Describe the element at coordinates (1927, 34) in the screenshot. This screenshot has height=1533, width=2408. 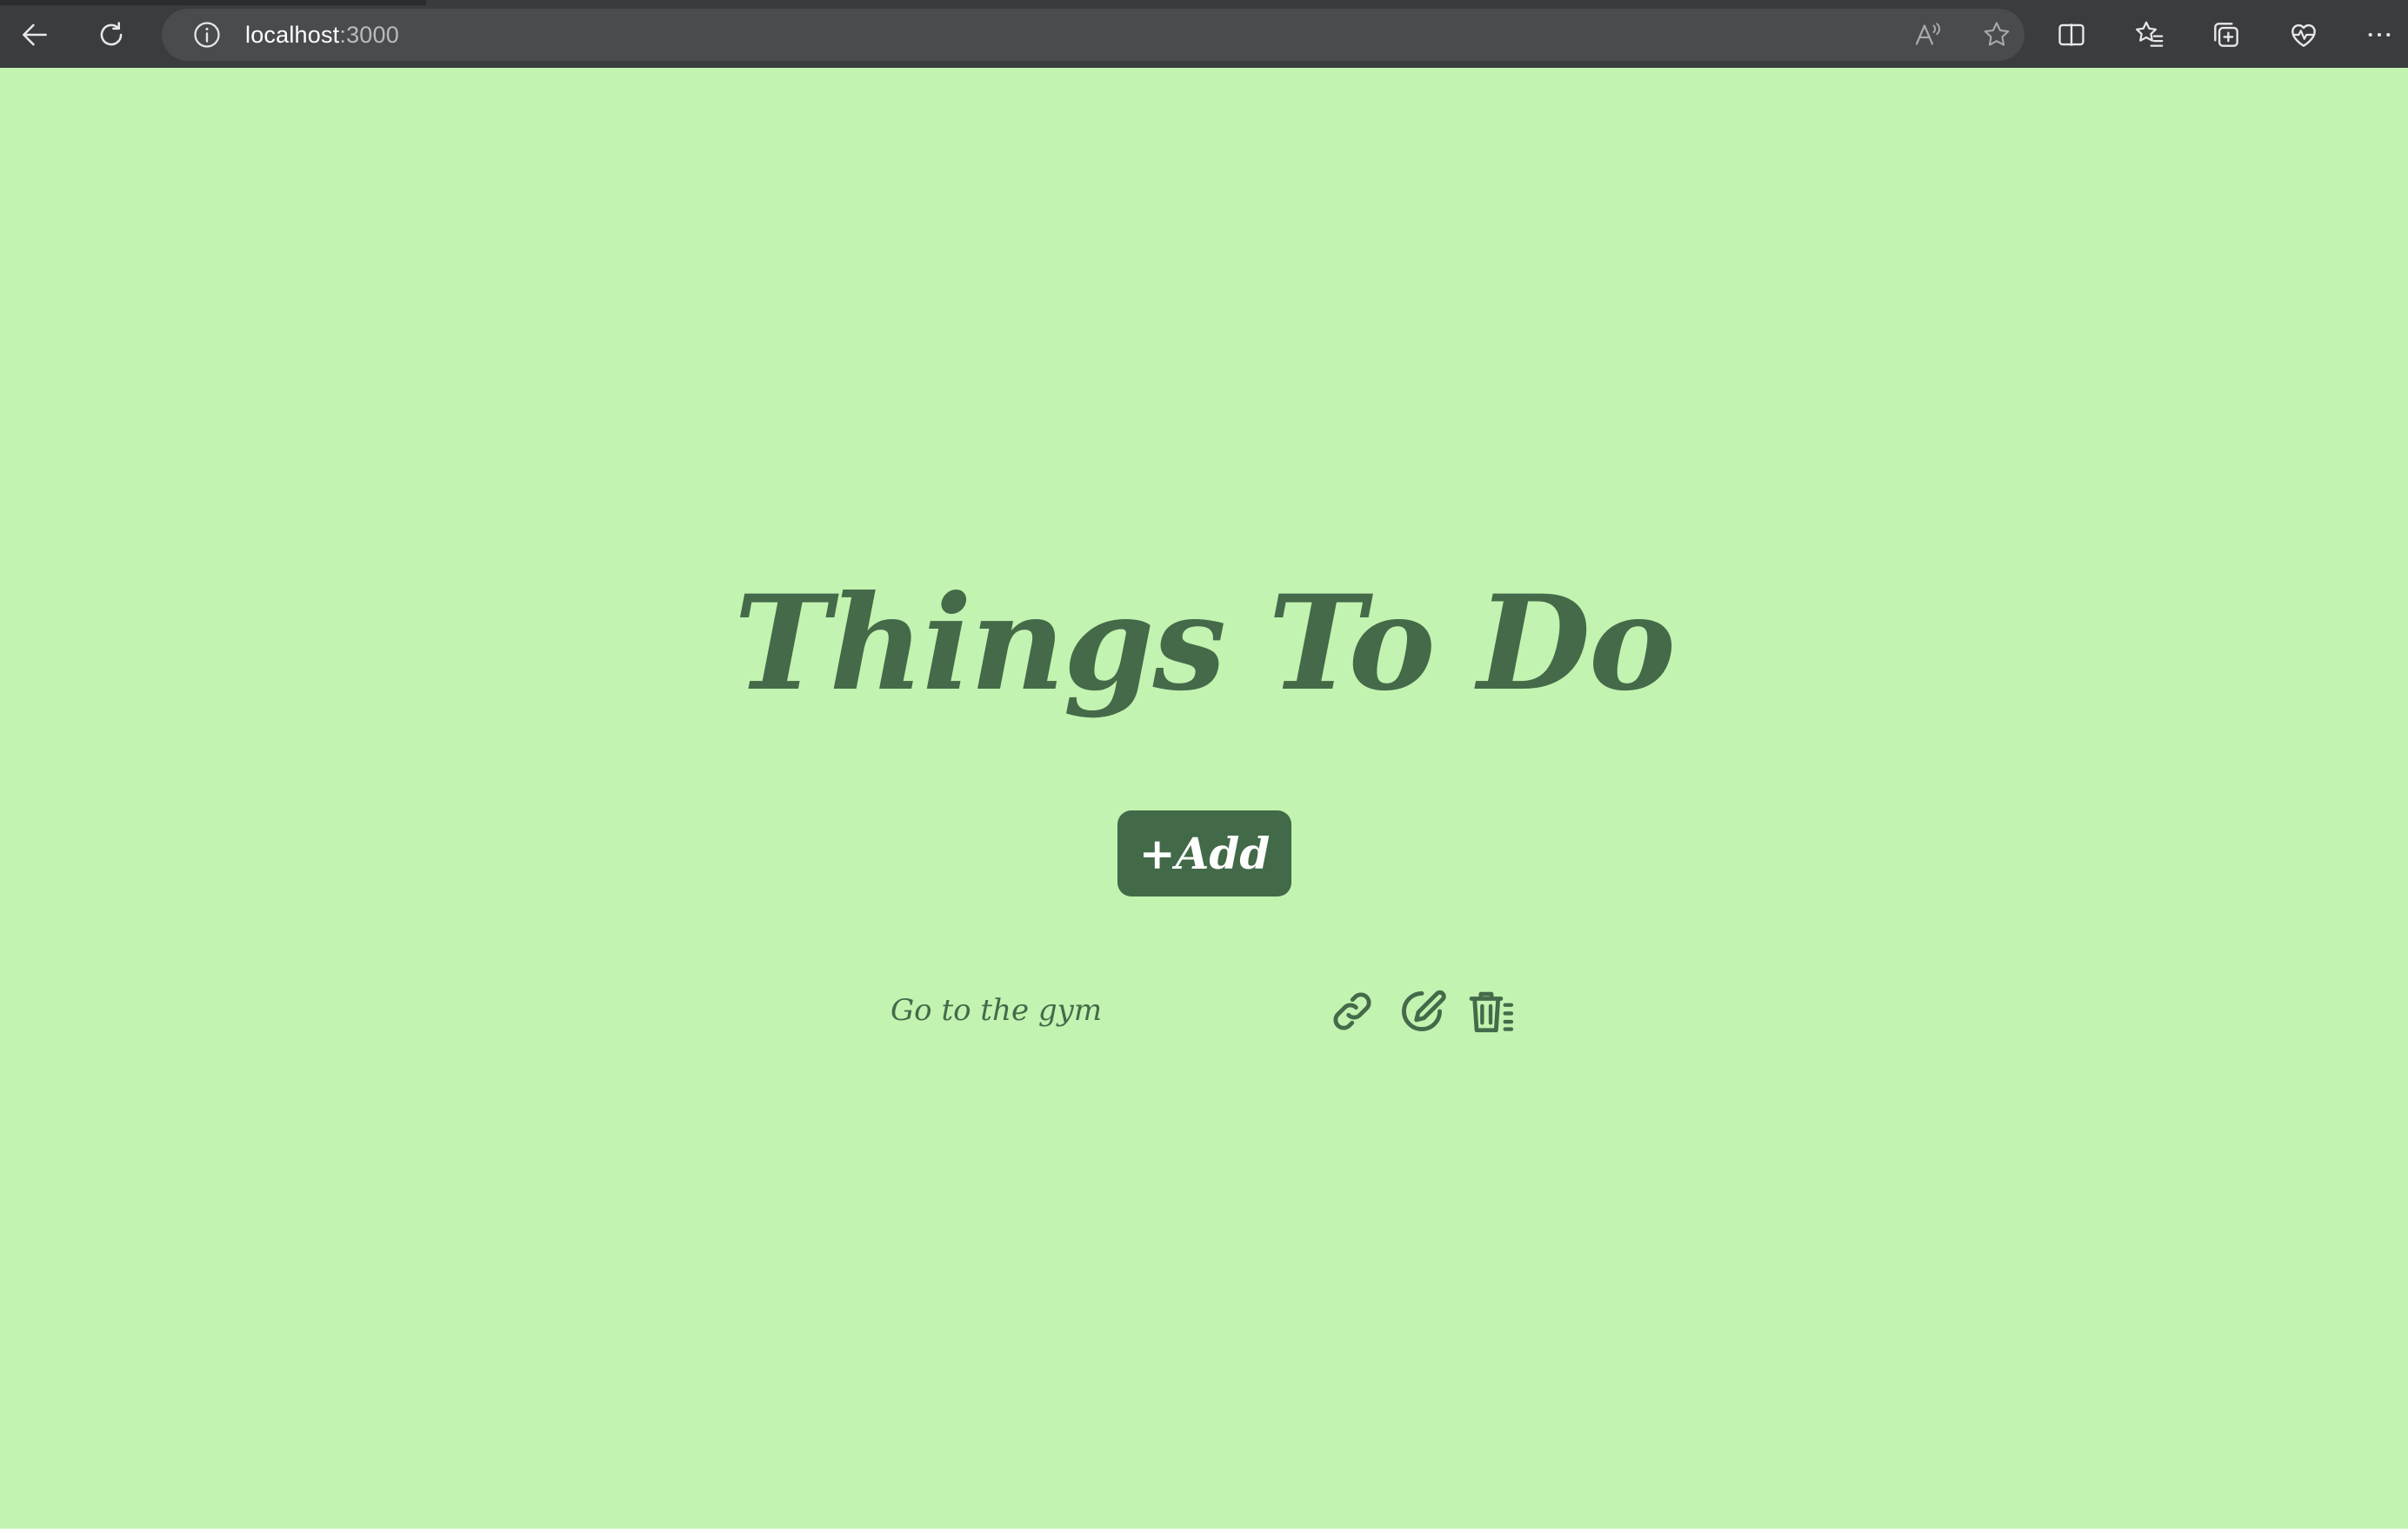
I see `read-aloud-icon` at that location.